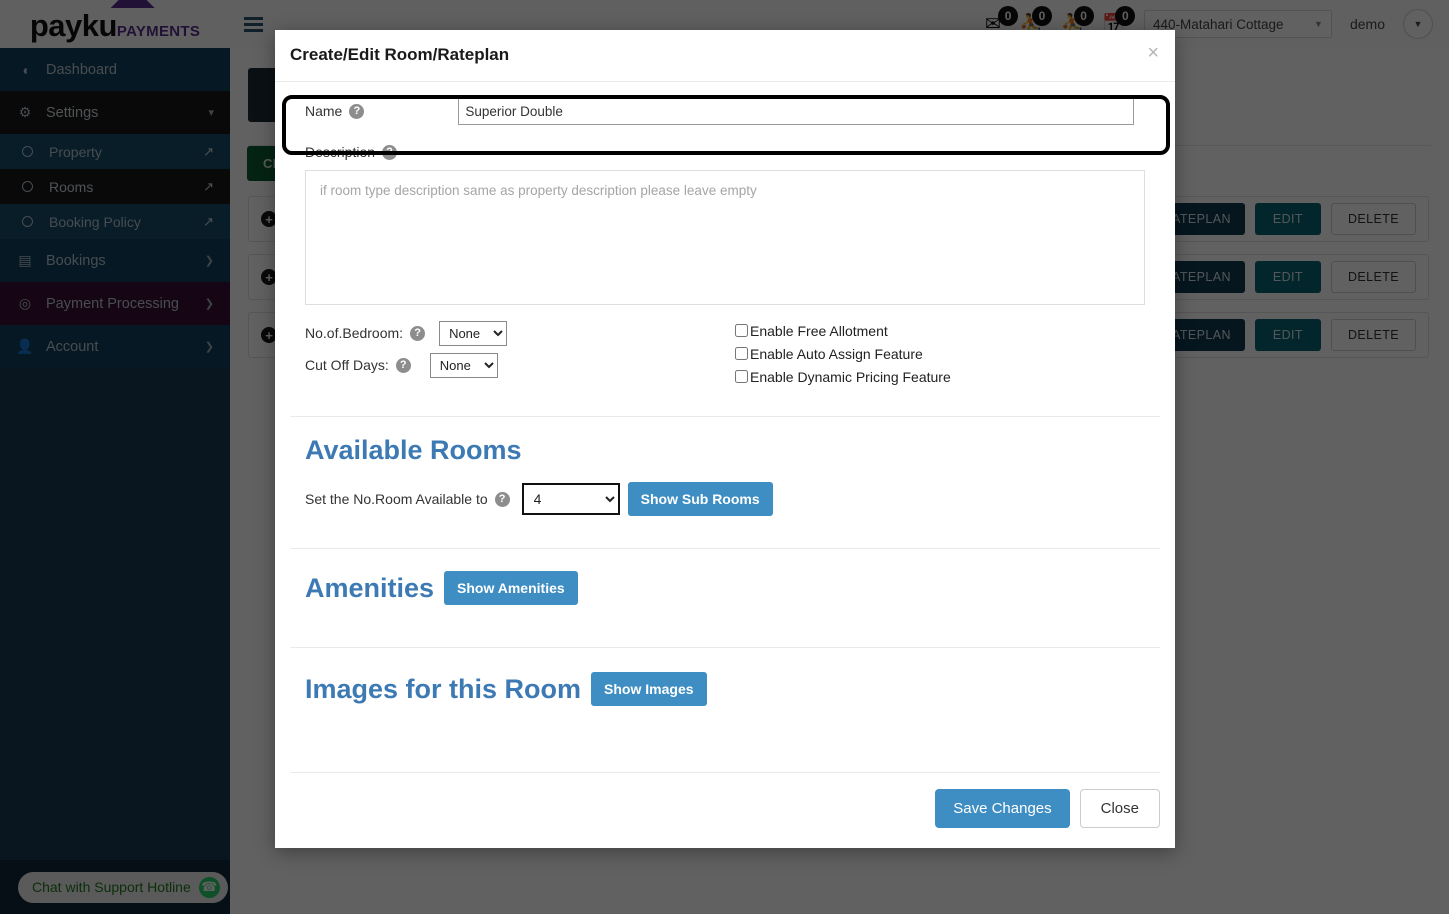 The image size is (1449, 914). I want to click on close-icon: ×, so click(1153, 53).